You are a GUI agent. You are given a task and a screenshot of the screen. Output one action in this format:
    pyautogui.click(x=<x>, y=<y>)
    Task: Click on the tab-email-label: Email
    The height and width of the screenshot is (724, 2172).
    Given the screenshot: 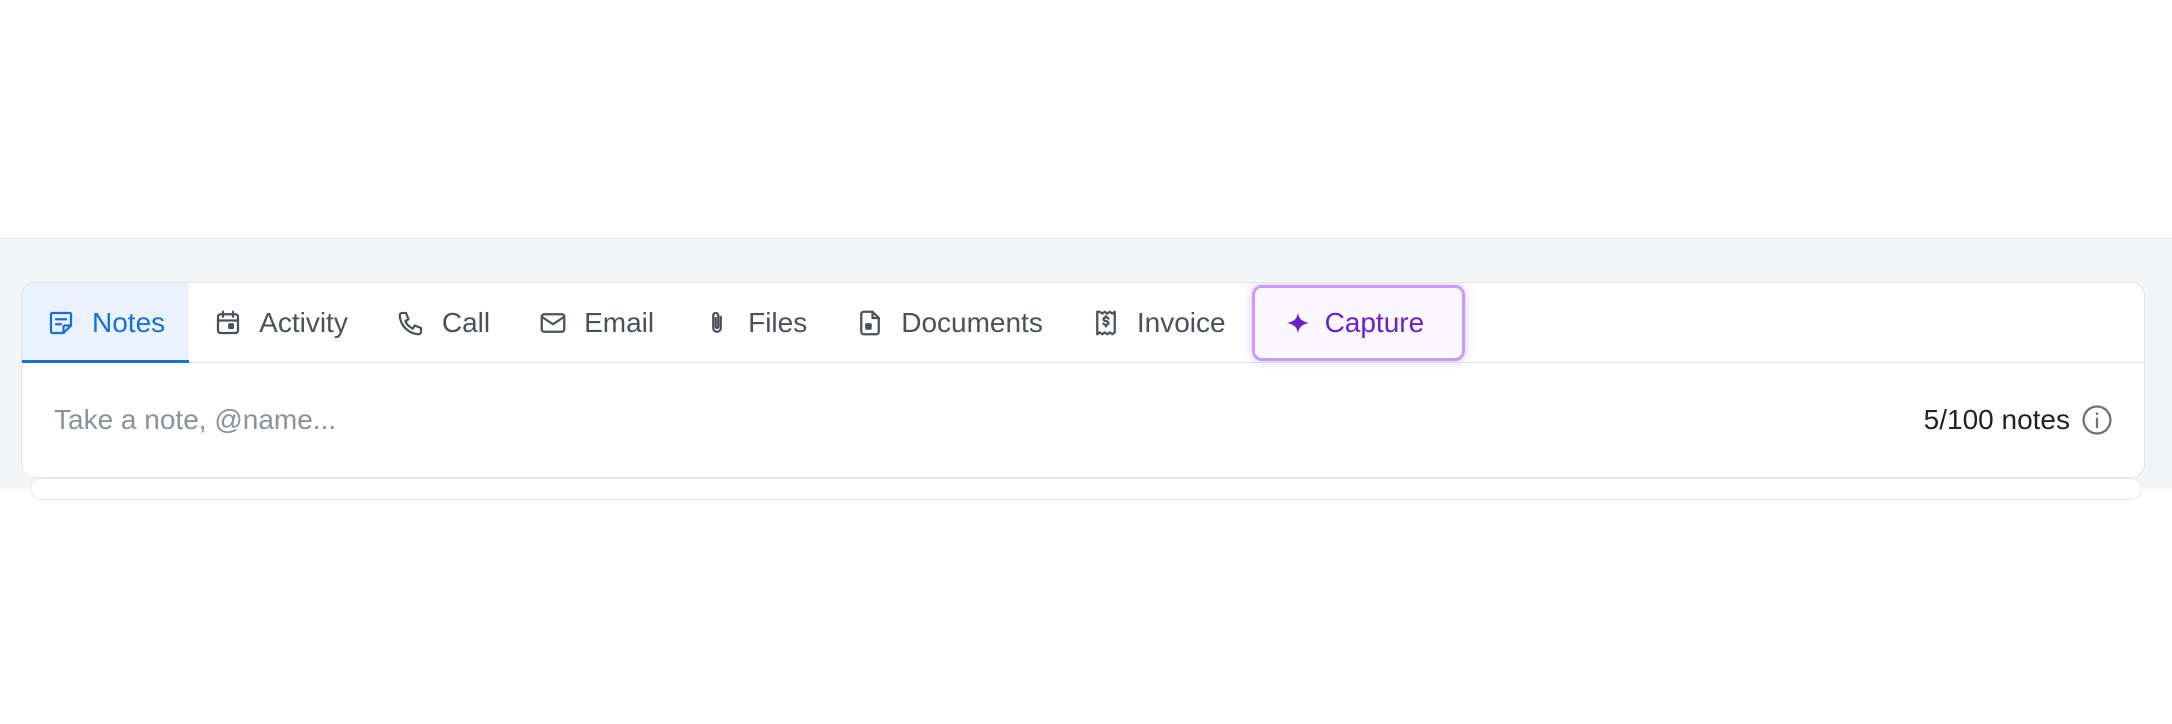 What is the action you would take?
    pyautogui.click(x=619, y=322)
    